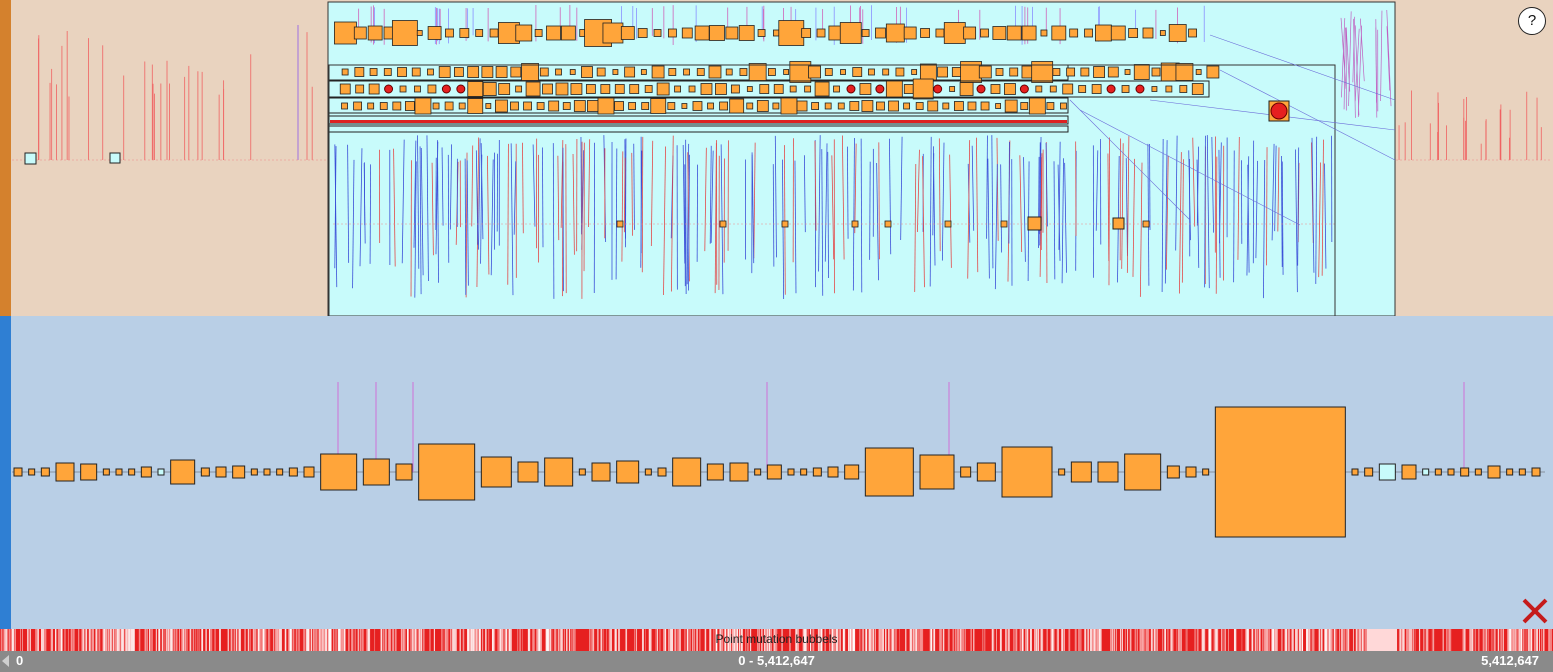 Image resolution: width=1553 pixels, height=672 pixels. What do you see at coordinates (1532, 21) in the screenshot?
I see `help-button: ?` at bounding box center [1532, 21].